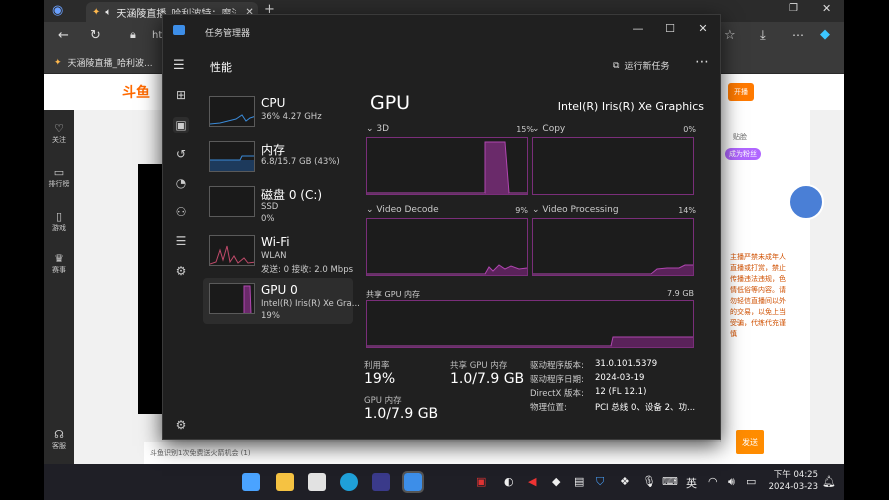  What do you see at coordinates (133, 34) in the screenshot?
I see `lock-icon: 🔒︎` at bounding box center [133, 34].